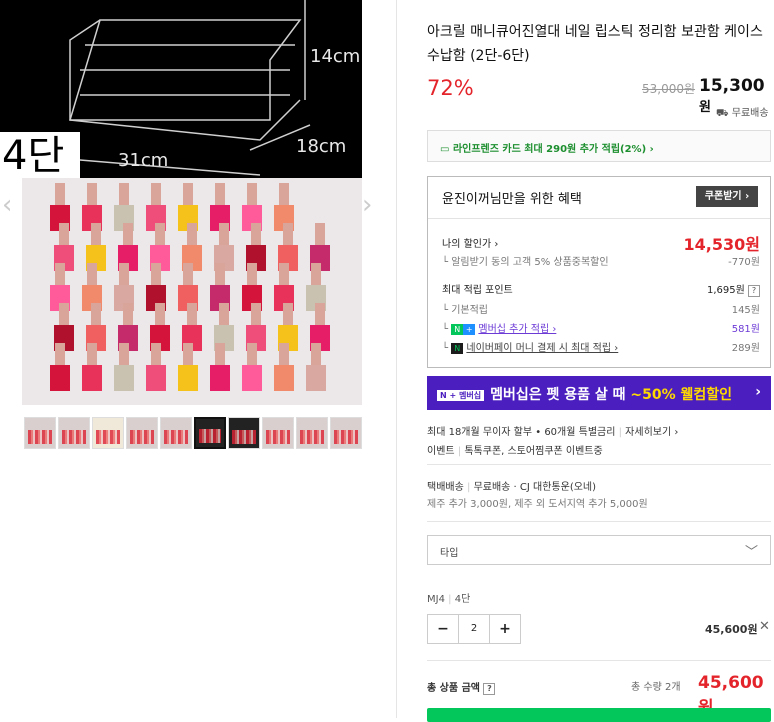  Describe the element at coordinates (445, 487) in the screenshot. I see `delivery-type: 택배배송` at that location.